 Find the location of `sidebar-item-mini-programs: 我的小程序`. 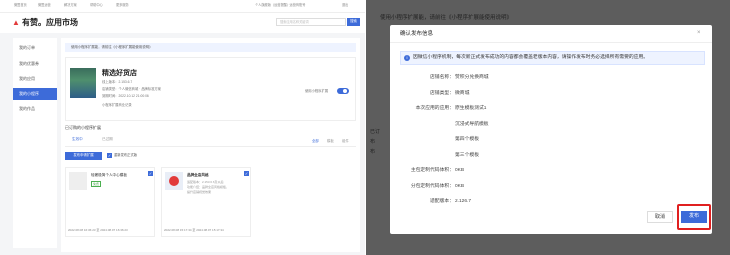

sidebar-item-mini-programs: 我的小程序 is located at coordinates (35, 94).